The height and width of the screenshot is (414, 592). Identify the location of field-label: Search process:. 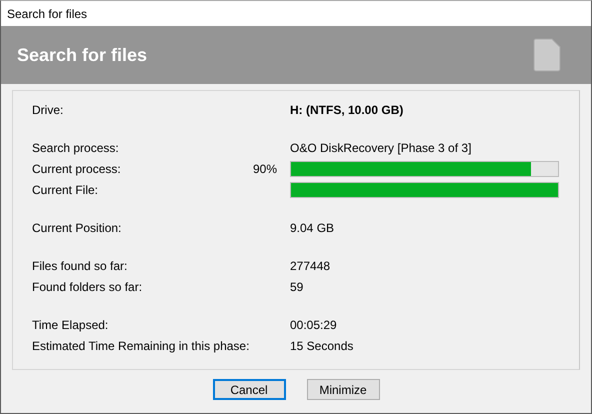
(76, 148).